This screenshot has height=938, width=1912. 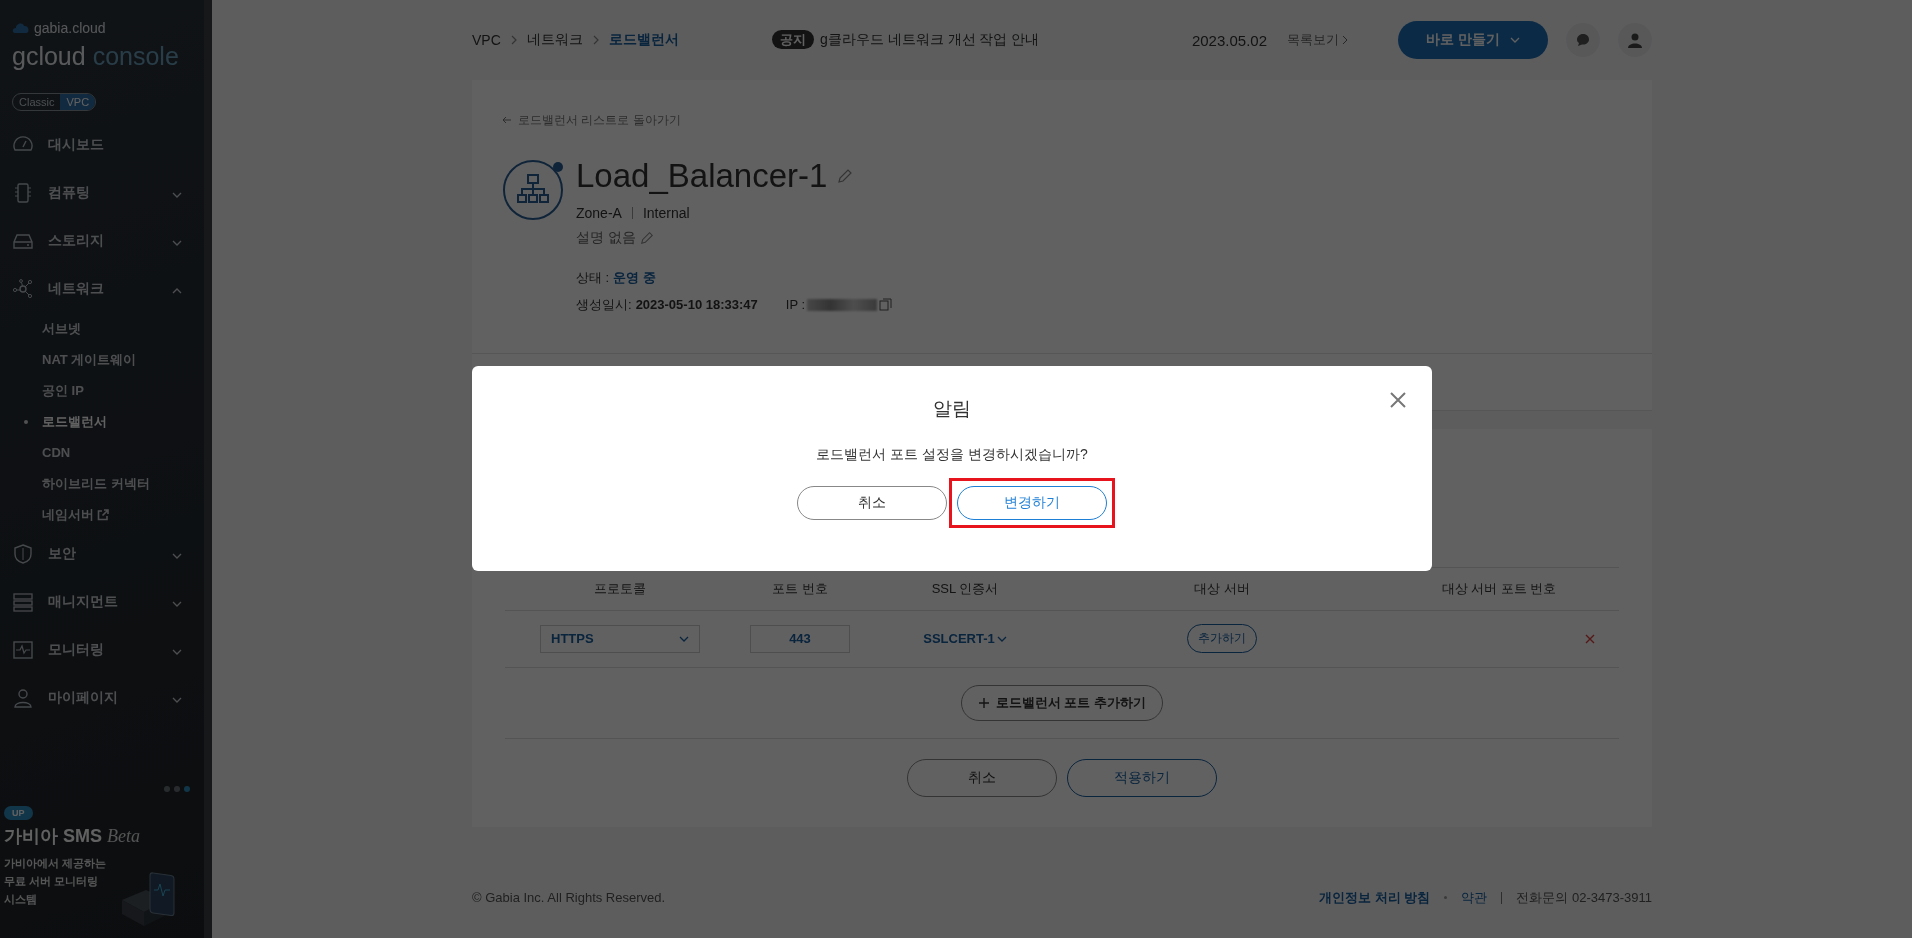 I want to click on type-text: Internal, so click(x=666, y=212).